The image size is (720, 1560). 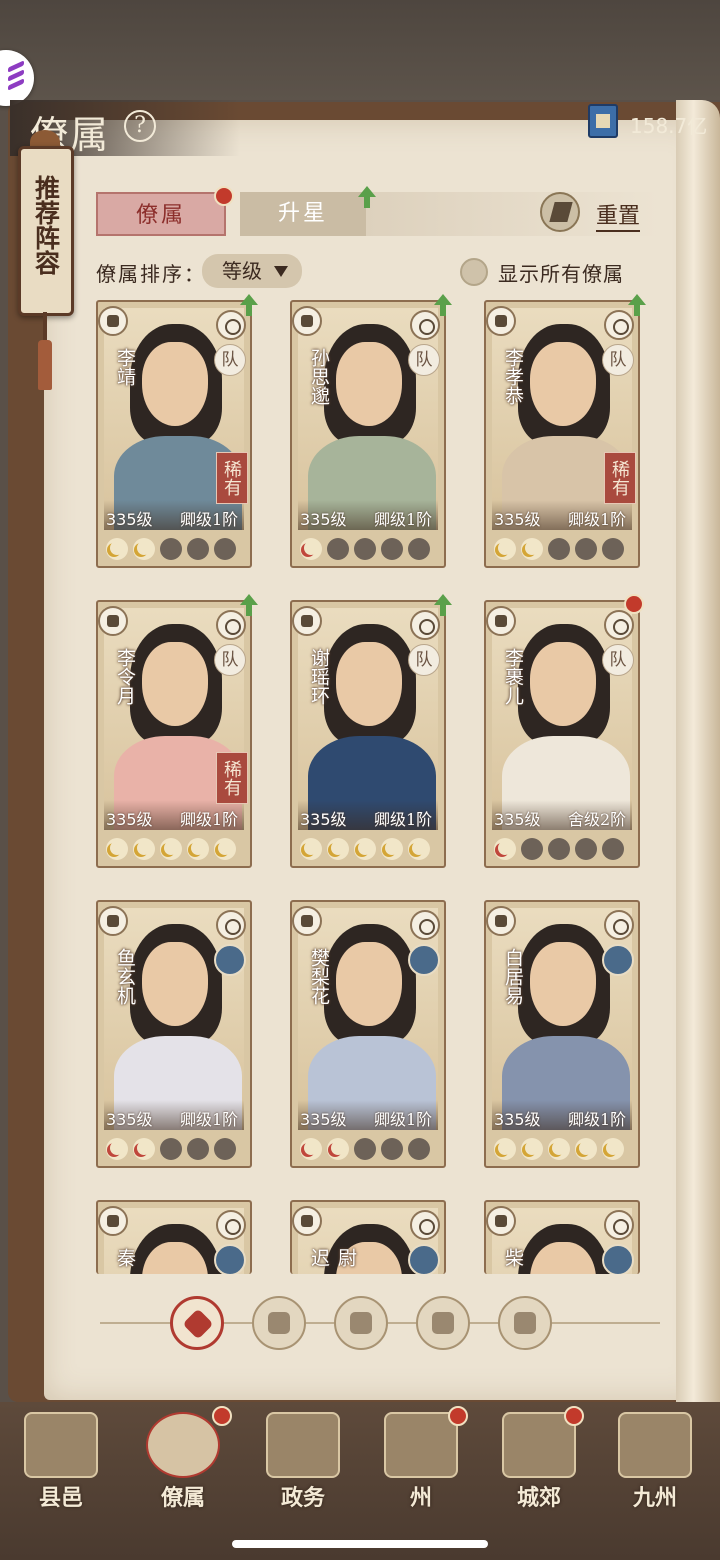 What do you see at coordinates (367, 197) in the screenshot?
I see `star-up-arrow-icon` at bounding box center [367, 197].